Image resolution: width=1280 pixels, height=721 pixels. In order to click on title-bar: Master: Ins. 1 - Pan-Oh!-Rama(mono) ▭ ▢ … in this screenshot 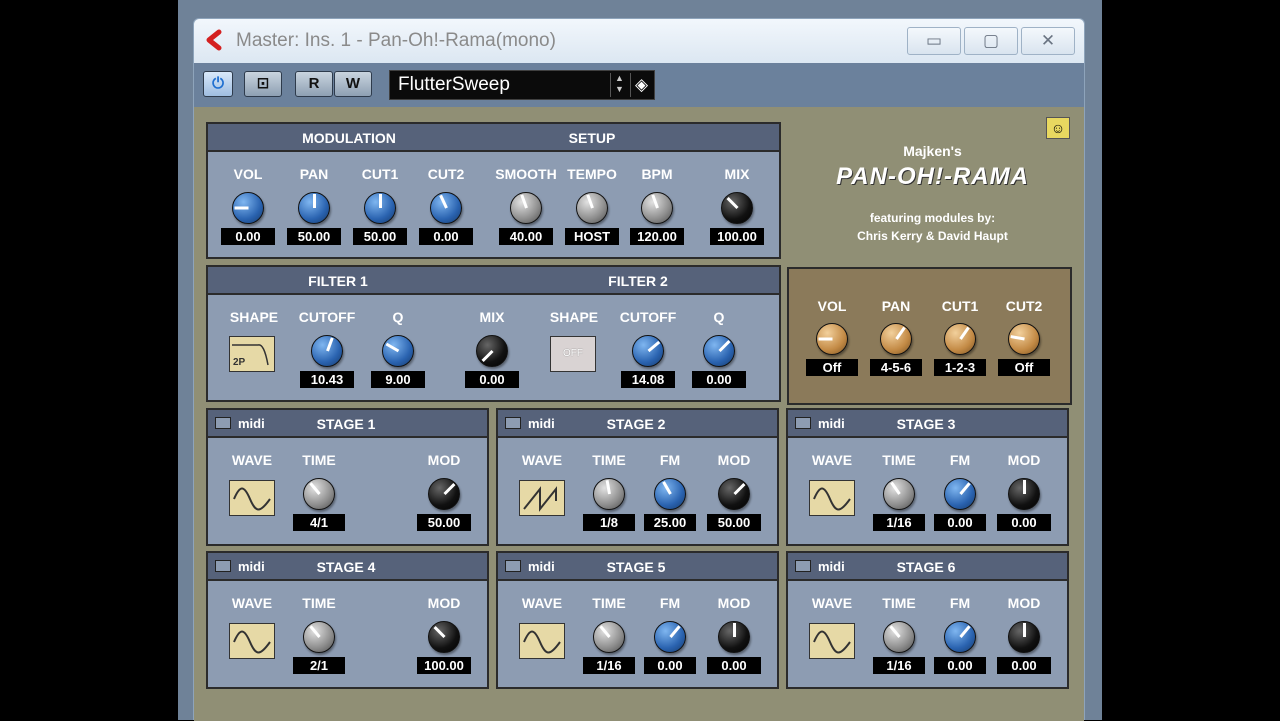, I will do `click(639, 41)`.